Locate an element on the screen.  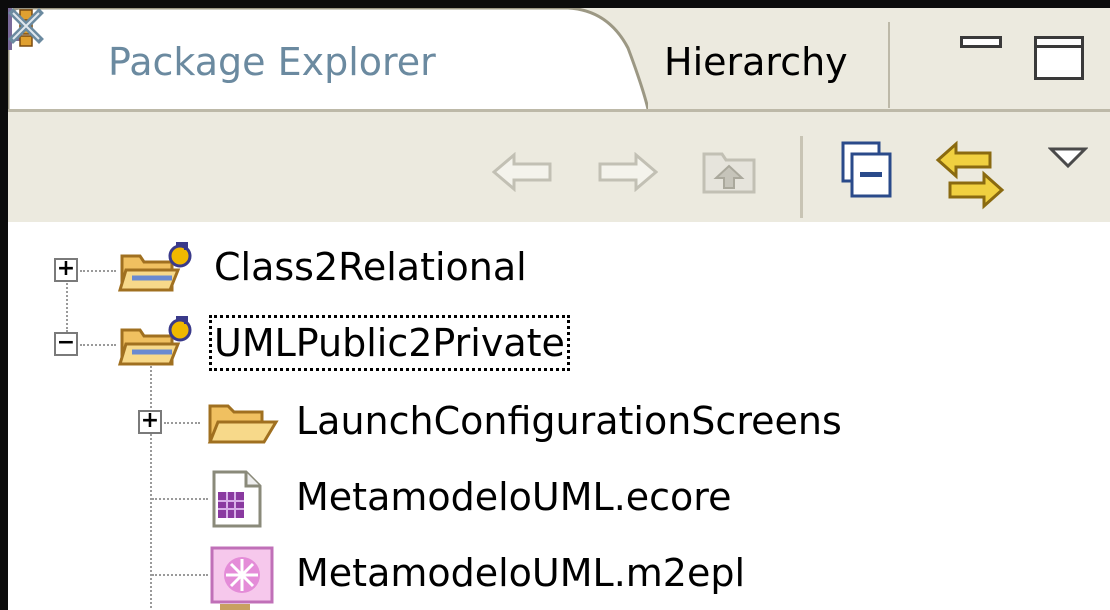
tab-hierarchy: Hierarchy is located at coordinates (756, 62).